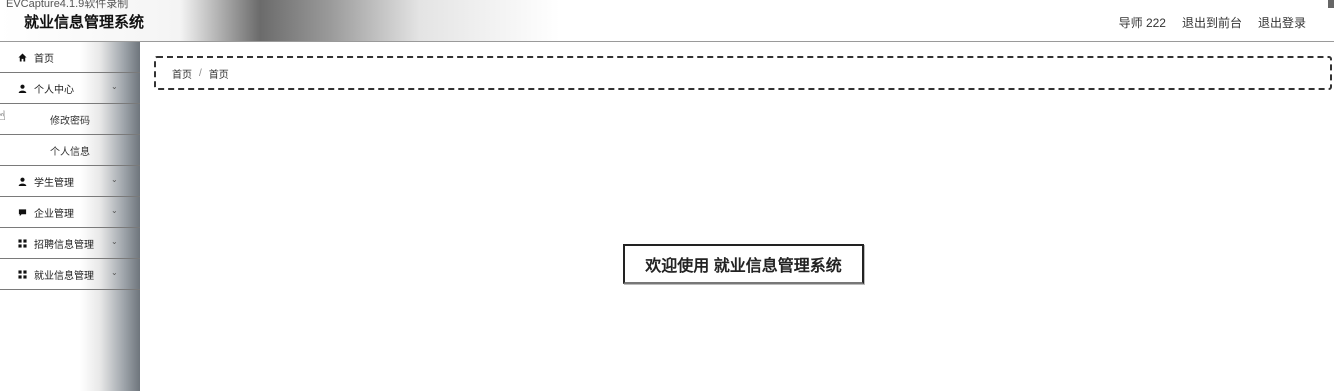 The height and width of the screenshot is (391, 1334). I want to click on sidebar-item-home: 首页, so click(70, 57).